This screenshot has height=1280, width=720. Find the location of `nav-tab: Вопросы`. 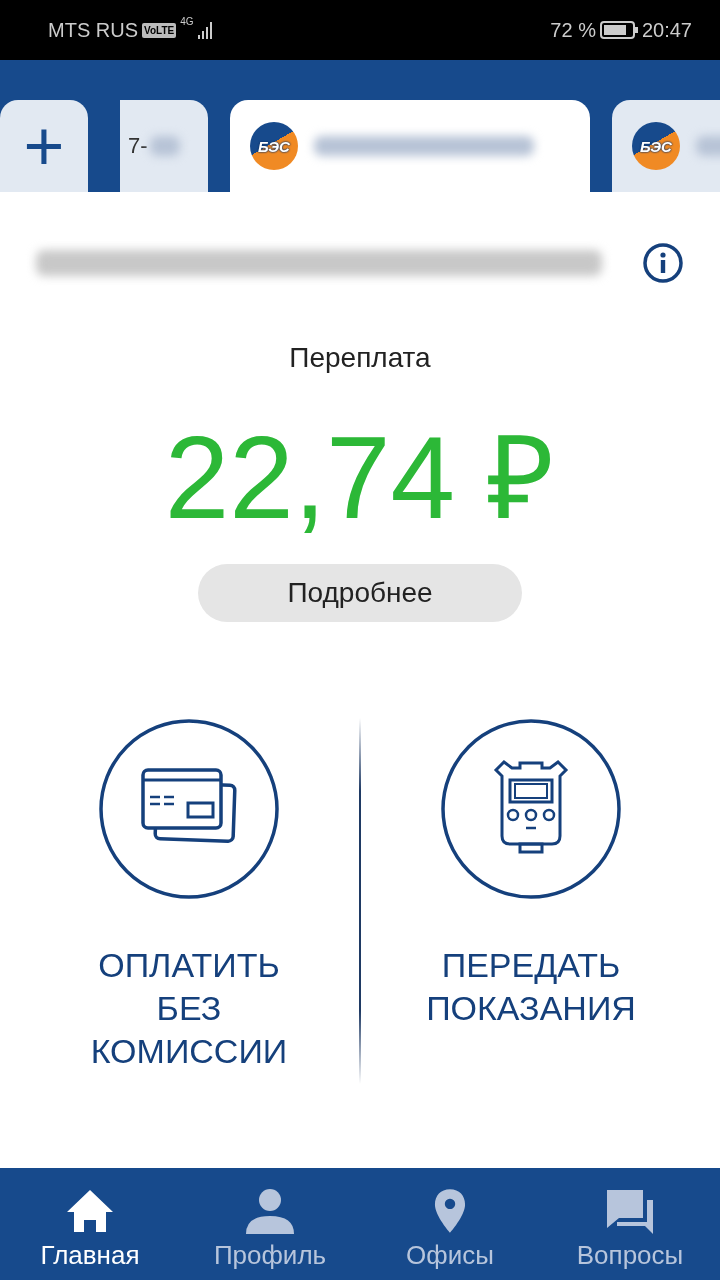

nav-tab: Вопросы is located at coordinates (630, 1224).